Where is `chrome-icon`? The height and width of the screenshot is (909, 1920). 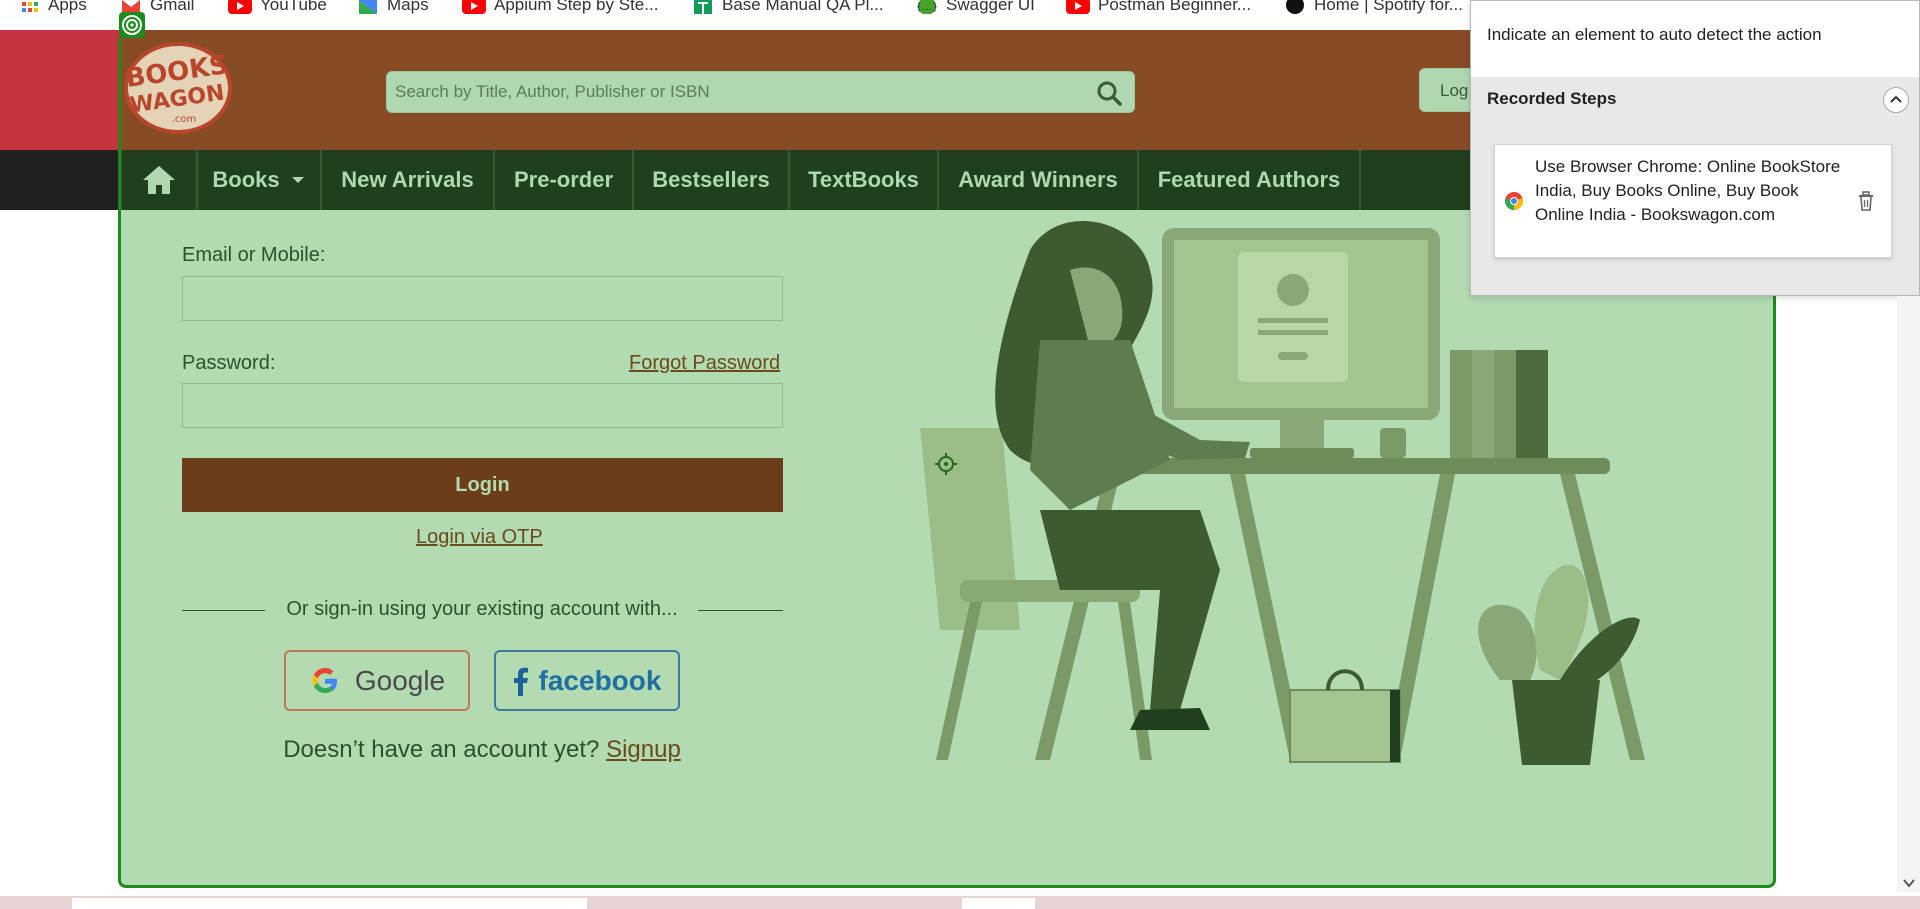
chrome-icon is located at coordinates (1514, 201).